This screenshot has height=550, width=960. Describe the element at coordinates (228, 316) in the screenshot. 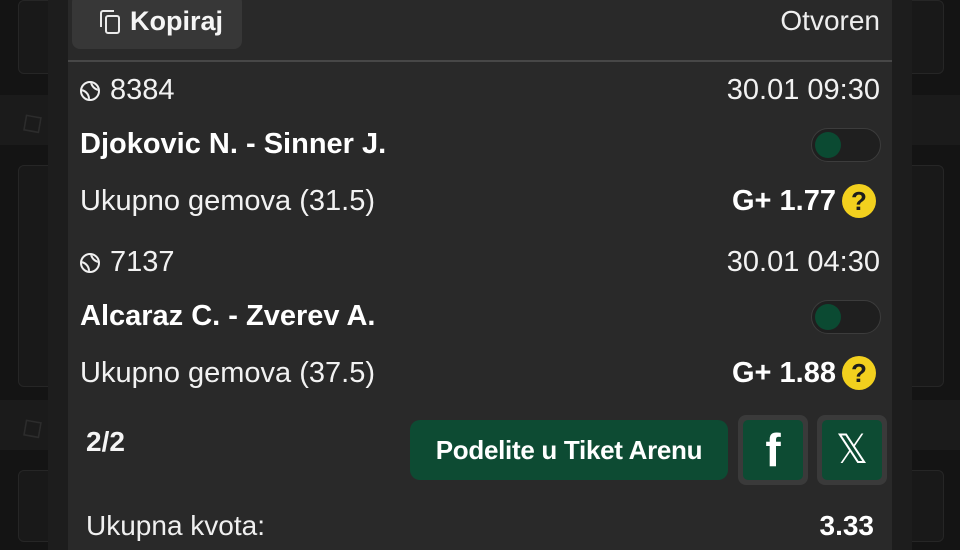

I see `match-title: Alcaraz C. - Zverev A.` at that location.